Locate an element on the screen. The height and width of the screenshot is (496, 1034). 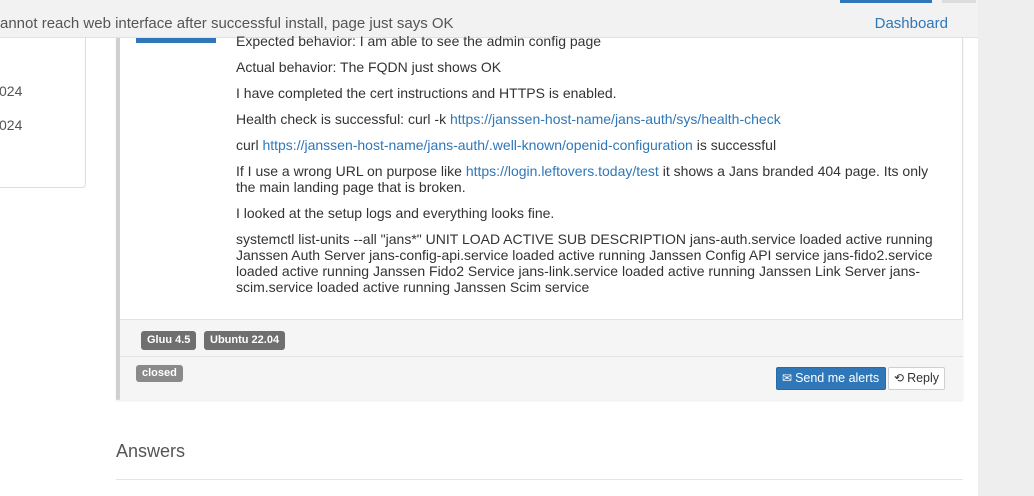
send-alerts-button: ✉ Send me alerts is located at coordinates (831, 378).